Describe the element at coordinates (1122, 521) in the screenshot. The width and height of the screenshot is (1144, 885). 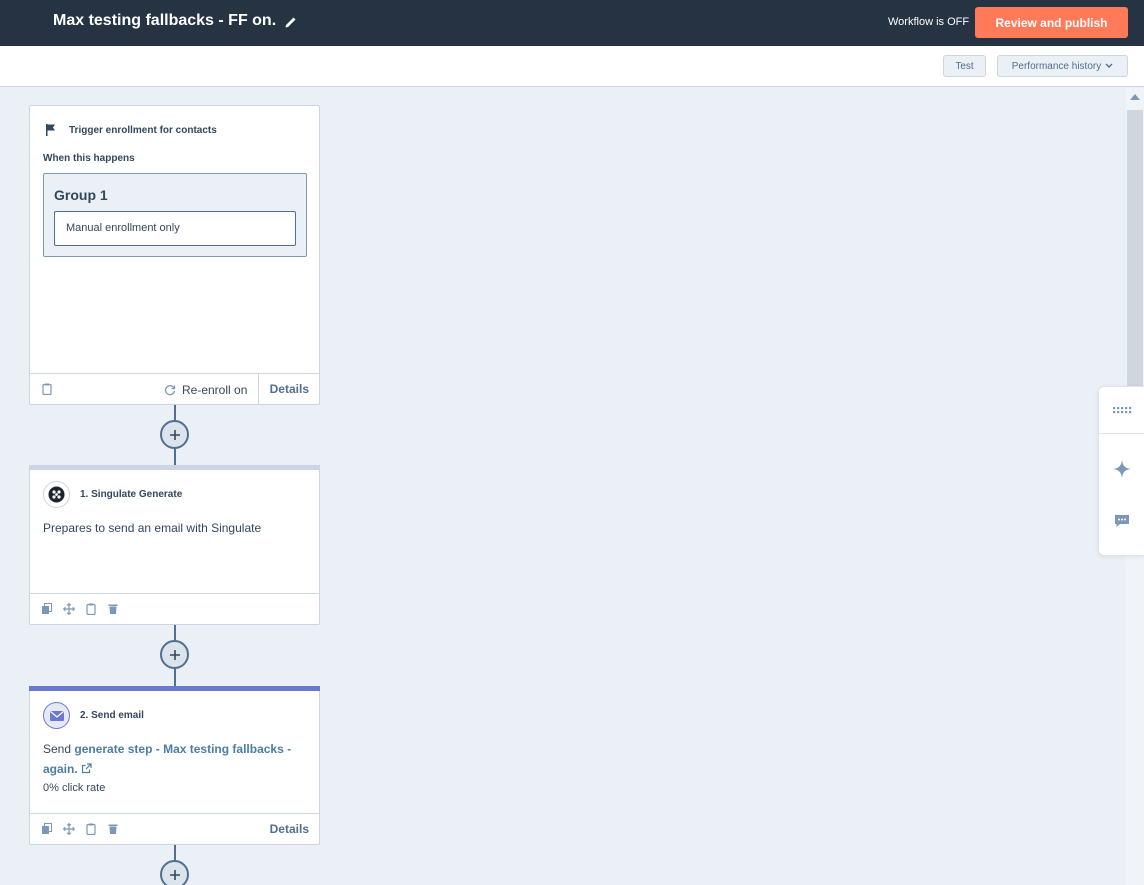
I see `chat-feedback-icon` at that location.